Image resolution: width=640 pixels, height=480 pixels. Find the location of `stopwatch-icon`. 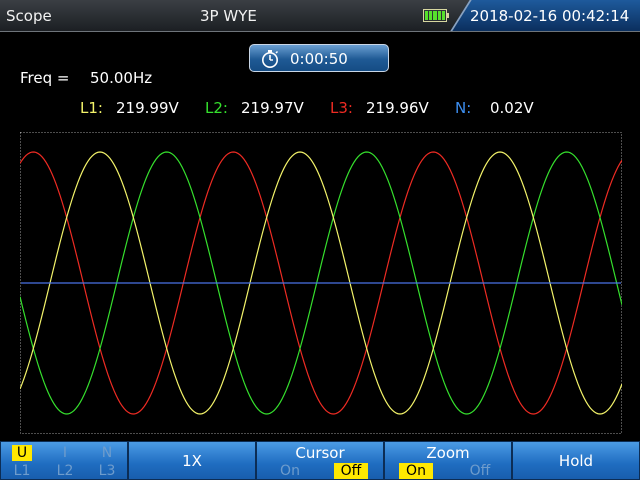

stopwatch-icon is located at coordinates (270, 59).